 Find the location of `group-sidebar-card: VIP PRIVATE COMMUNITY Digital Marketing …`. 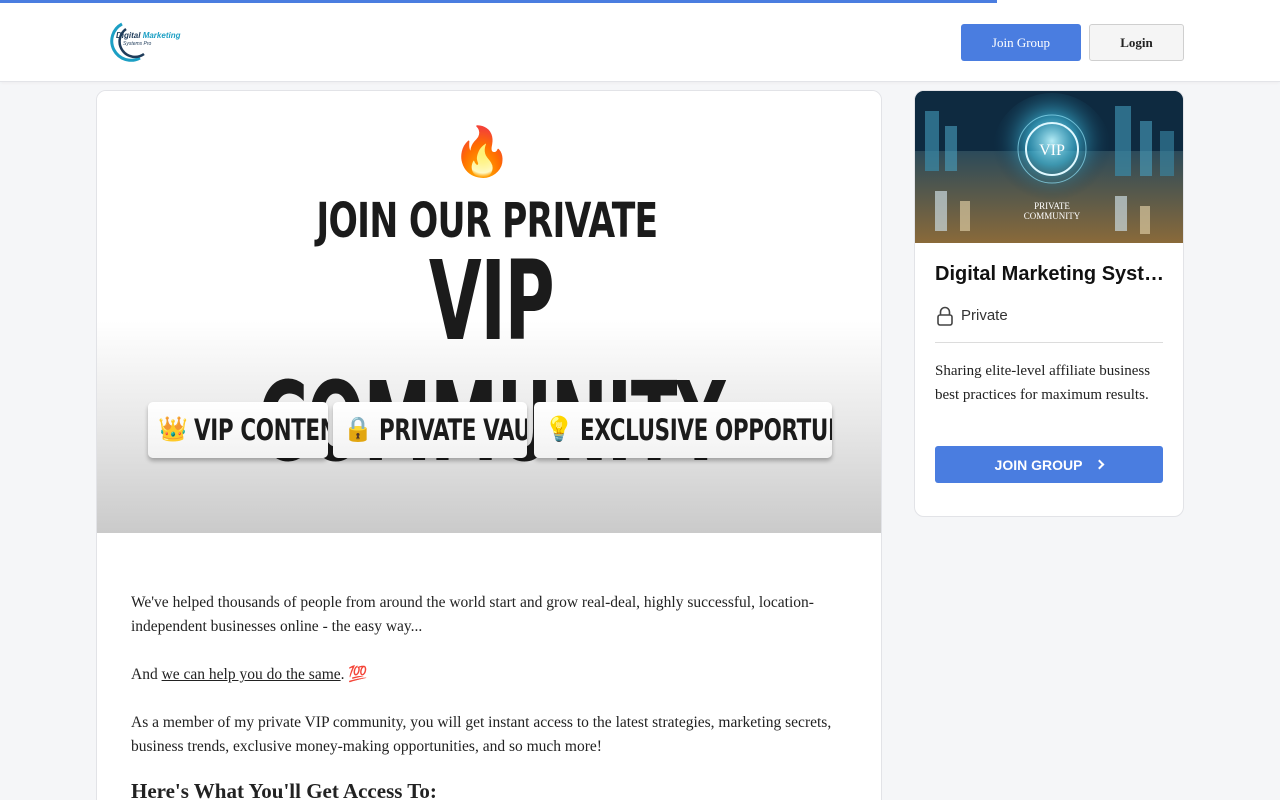

group-sidebar-card: VIP PRIVATE COMMUNITY Digital Marketing … is located at coordinates (1049, 303).